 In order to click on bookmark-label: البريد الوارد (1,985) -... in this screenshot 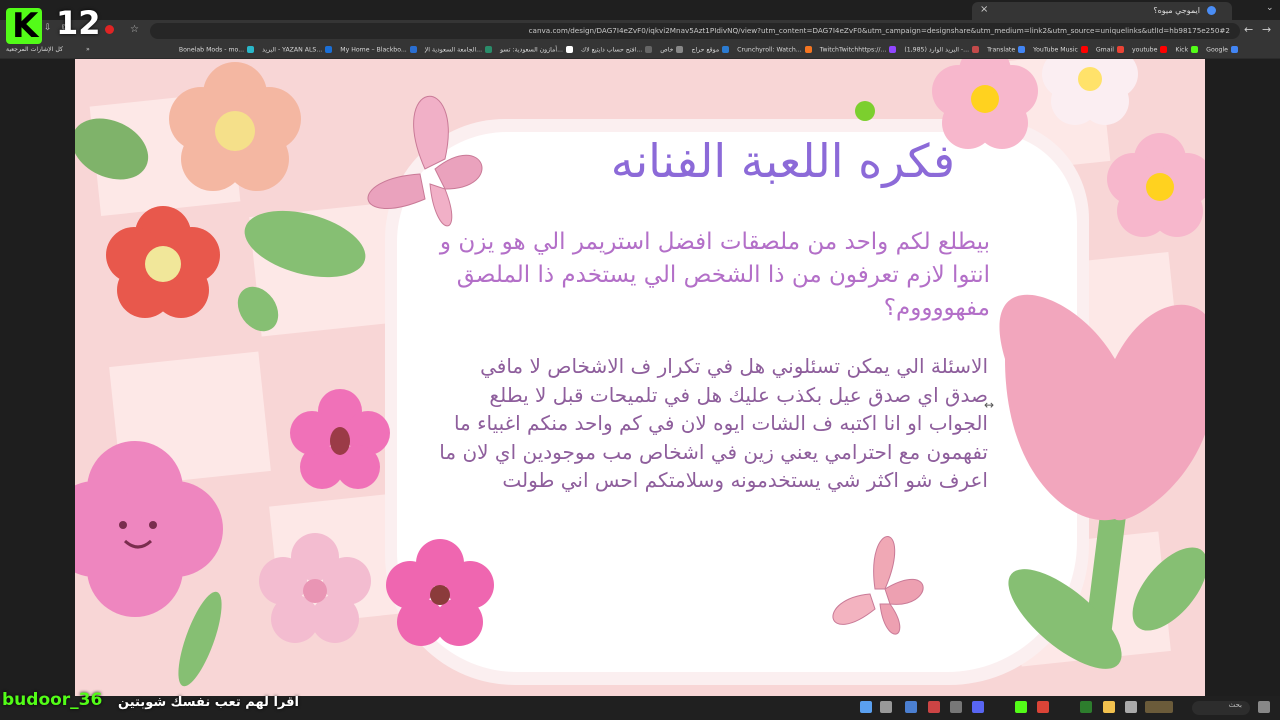, I will do `click(937, 50)`.